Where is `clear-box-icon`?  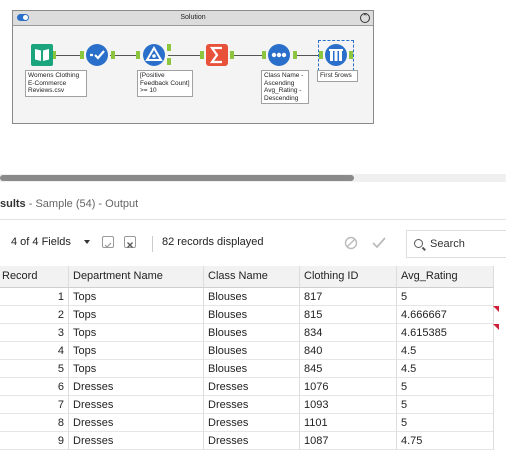
clear-box-icon is located at coordinates (130, 242).